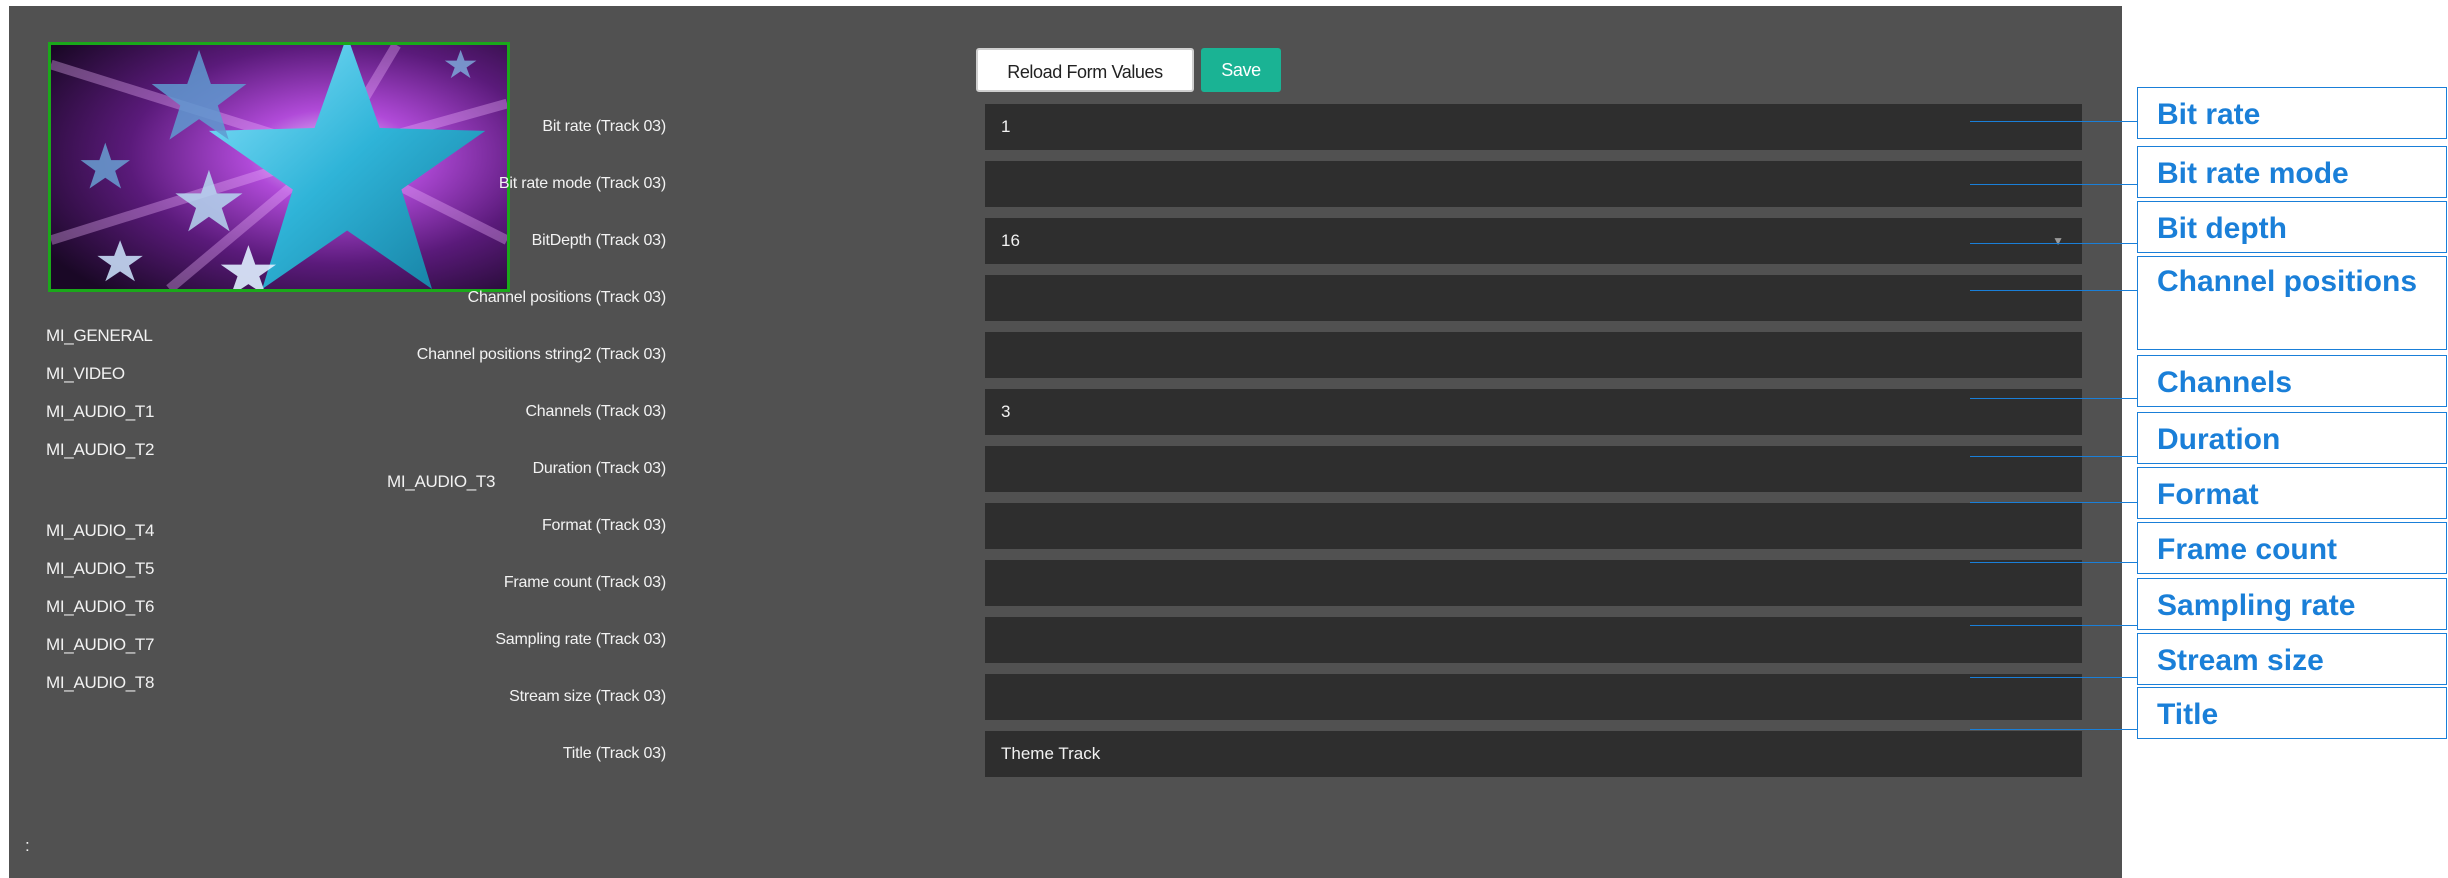 The width and height of the screenshot is (2448, 878). I want to click on frame-count-label: Frame count (Track 03), so click(584, 582).